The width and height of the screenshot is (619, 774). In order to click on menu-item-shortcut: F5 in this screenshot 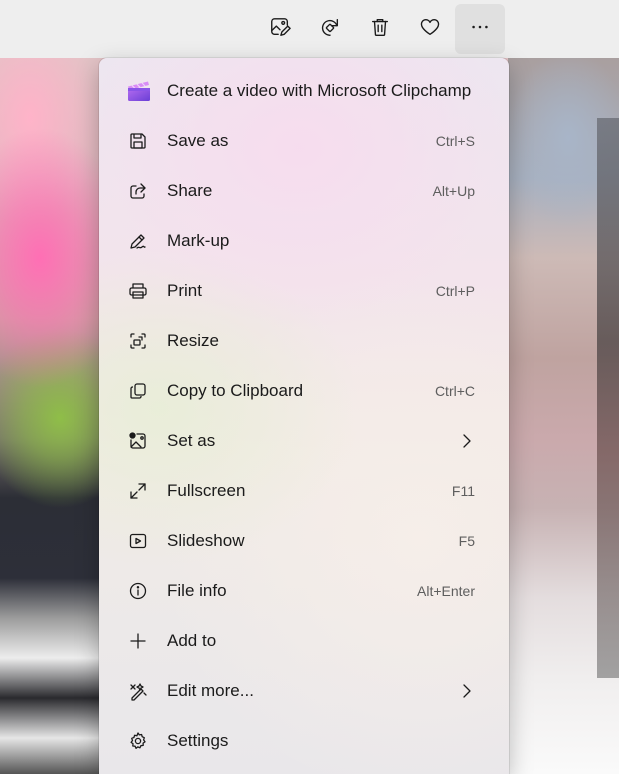, I will do `click(466, 541)`.